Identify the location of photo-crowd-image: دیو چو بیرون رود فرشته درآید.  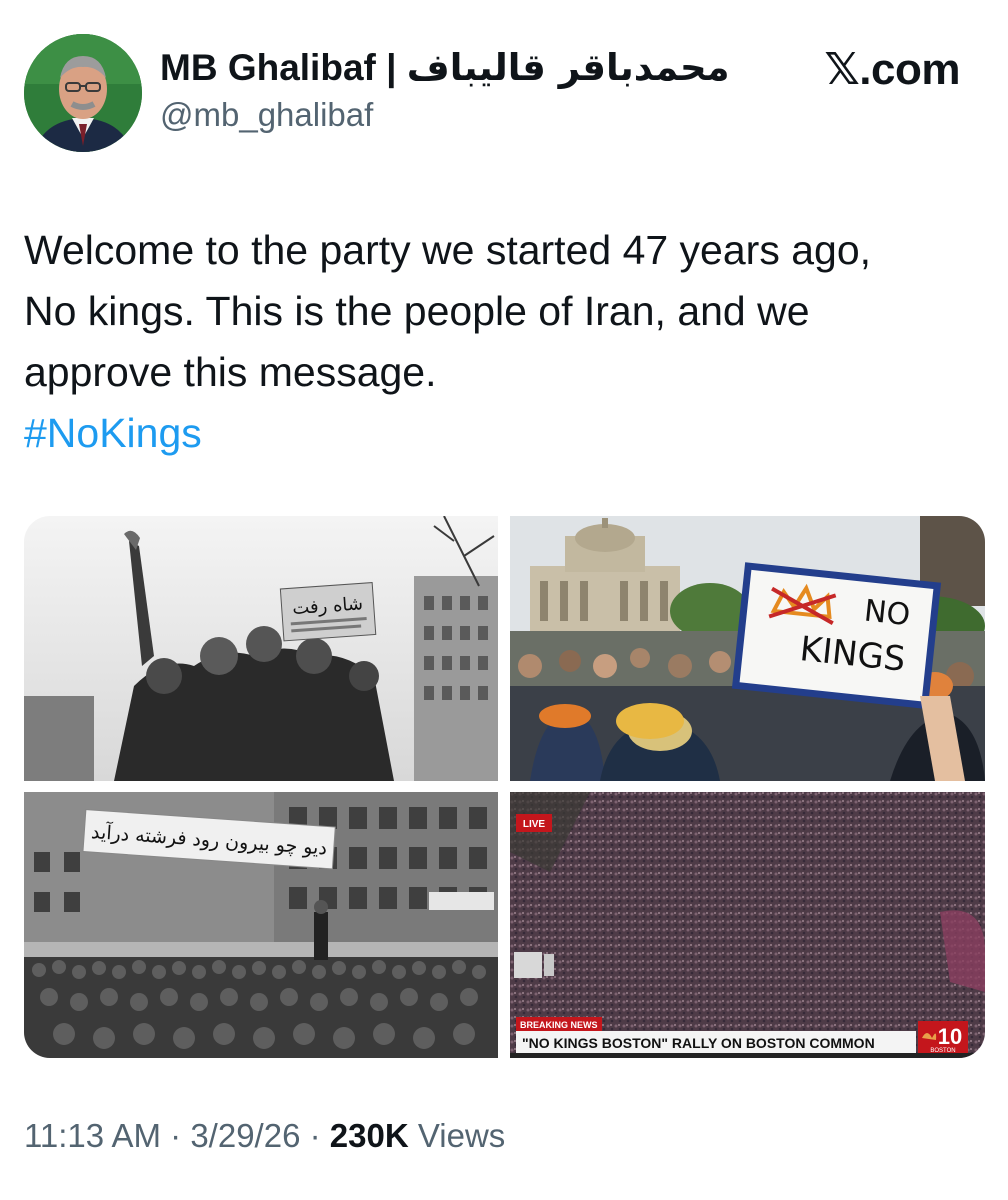
(261, 925).